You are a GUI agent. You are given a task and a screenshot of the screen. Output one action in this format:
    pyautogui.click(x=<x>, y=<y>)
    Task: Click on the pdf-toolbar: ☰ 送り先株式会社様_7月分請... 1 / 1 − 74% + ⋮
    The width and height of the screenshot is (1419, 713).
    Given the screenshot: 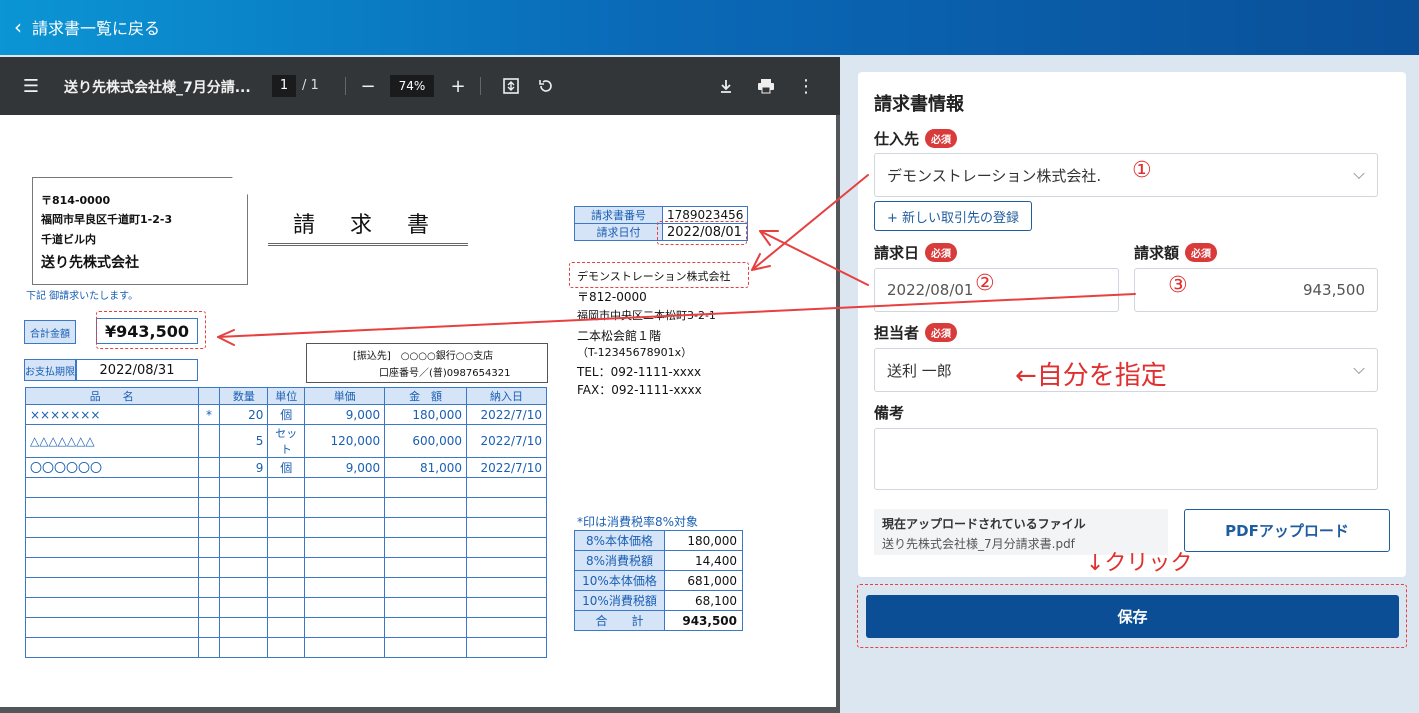 What is the action you would take?
    pyautogui.click(x=420, y=86)
    